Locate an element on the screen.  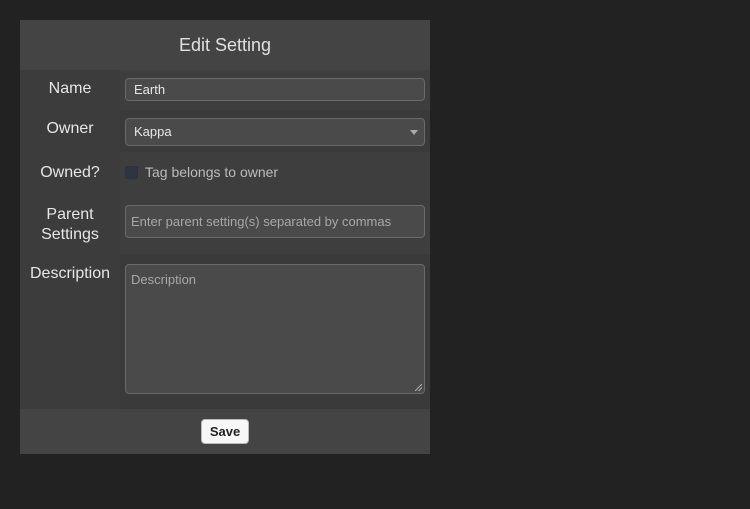
resize-grip-icon is located at coordinates (418, 387).